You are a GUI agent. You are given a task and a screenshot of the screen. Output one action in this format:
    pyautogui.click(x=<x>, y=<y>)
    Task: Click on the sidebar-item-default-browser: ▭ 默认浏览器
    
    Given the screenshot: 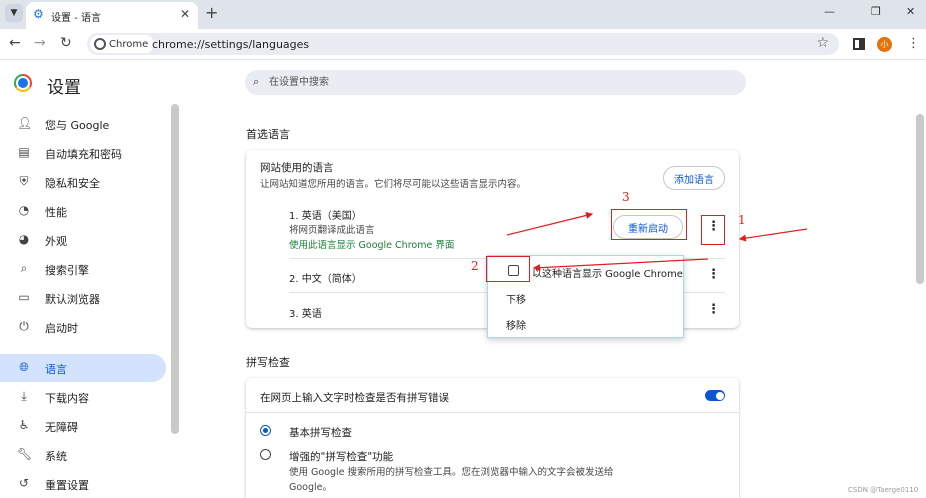 What is the action you would take?
    pyautogui.click(x=83, y=298)
    